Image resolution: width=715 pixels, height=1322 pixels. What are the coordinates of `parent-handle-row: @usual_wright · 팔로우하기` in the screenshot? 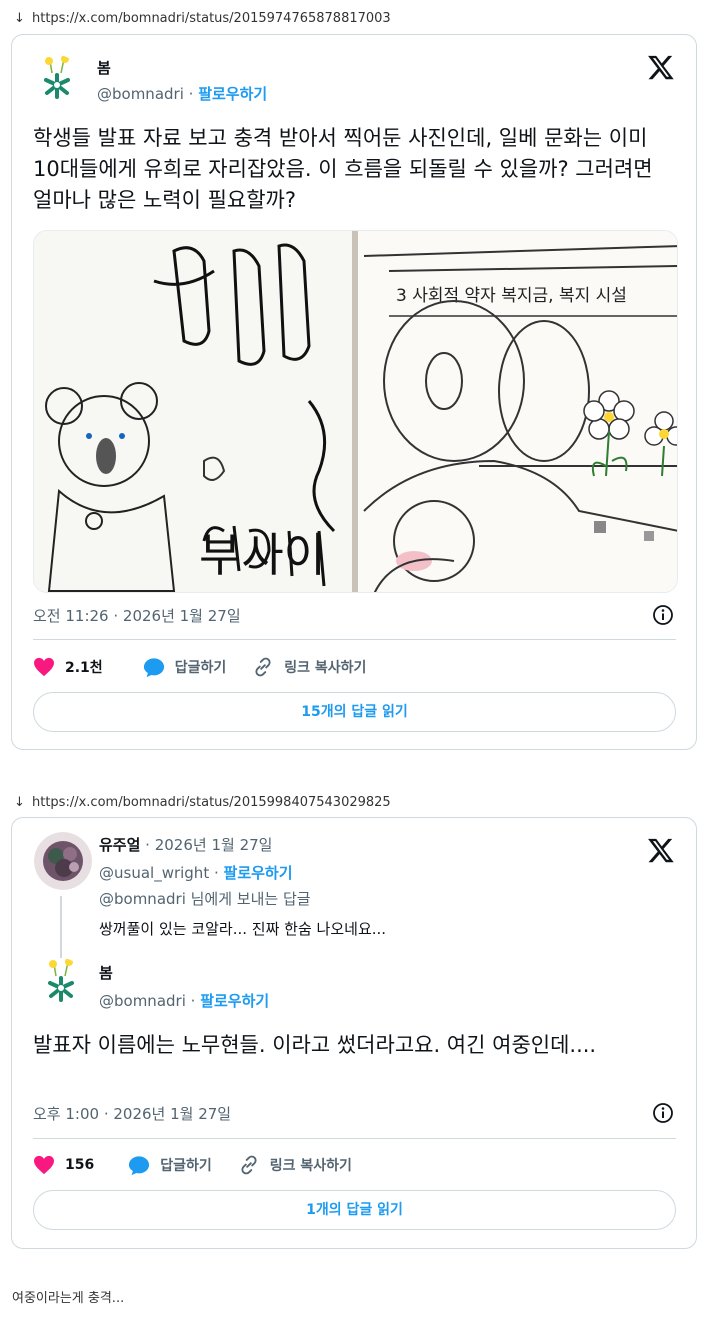 It's located at (196, 872).